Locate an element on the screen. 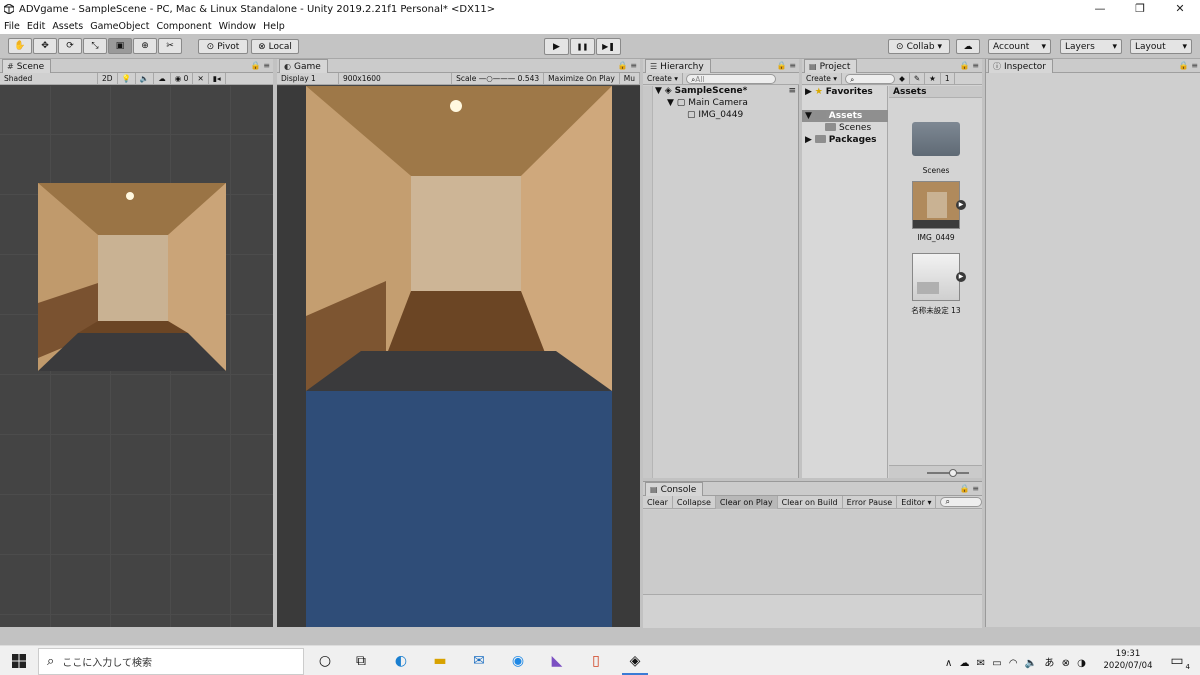 The image size is (1200, 675). display-dropdown: Display 1 is located at coordinates (308, 78).